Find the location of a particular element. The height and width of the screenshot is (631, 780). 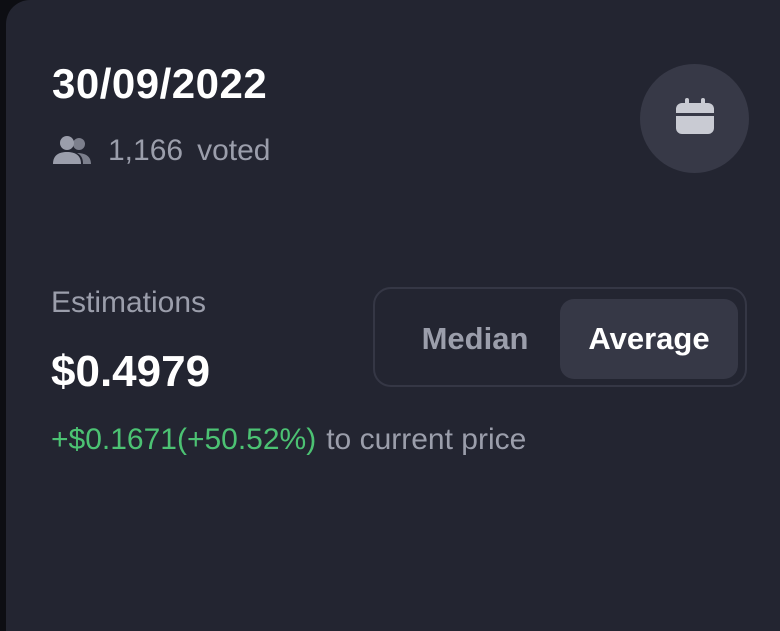

estimation-mode-toggle: Median Average is located at coordinates (560, 337).